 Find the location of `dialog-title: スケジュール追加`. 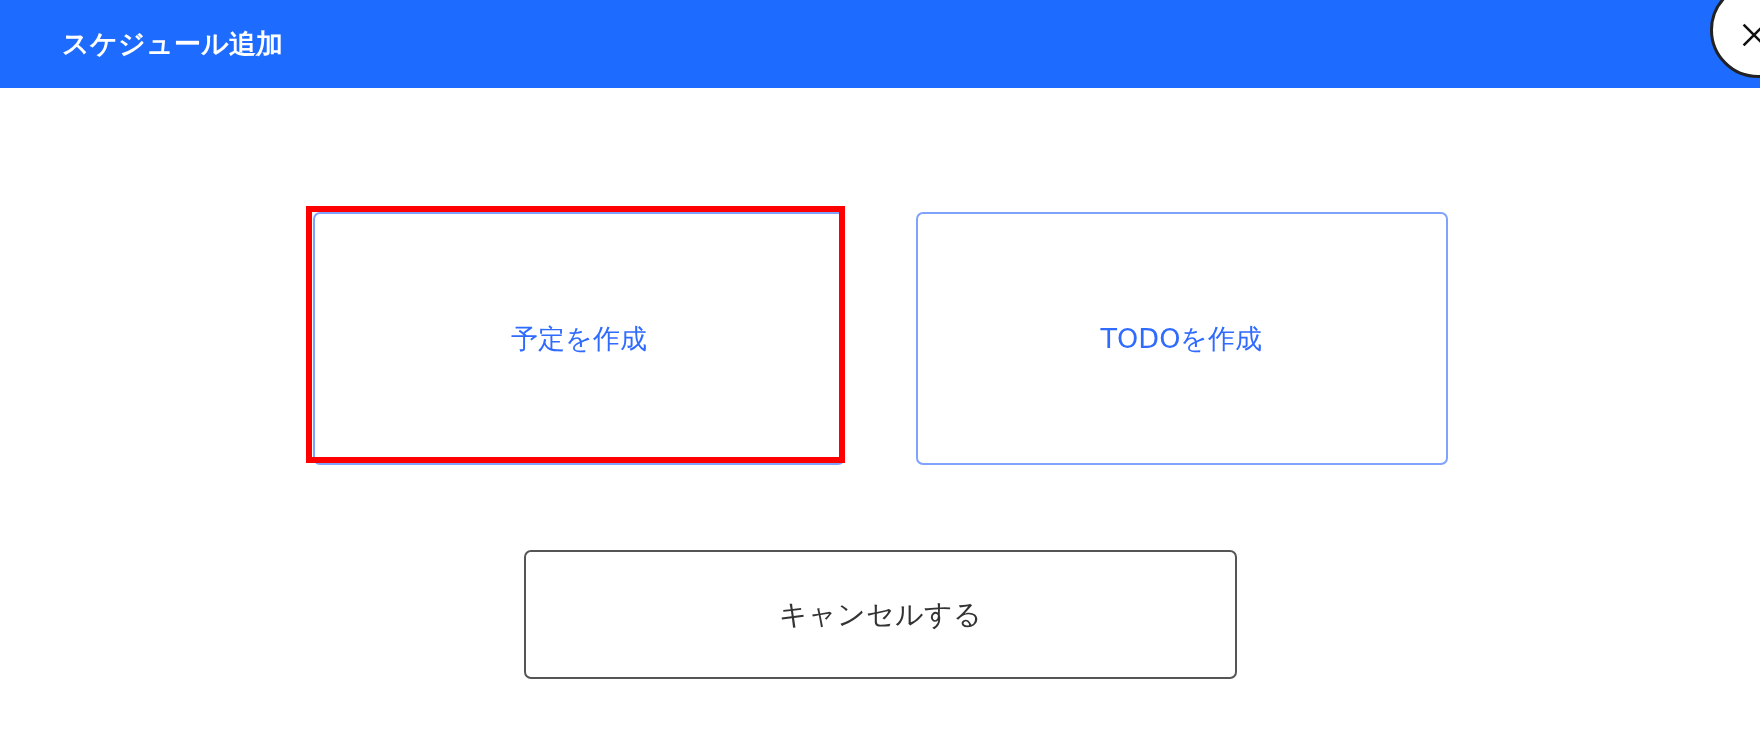

dialog-title: スケジュール追加 is located at coordinates (172, 44).